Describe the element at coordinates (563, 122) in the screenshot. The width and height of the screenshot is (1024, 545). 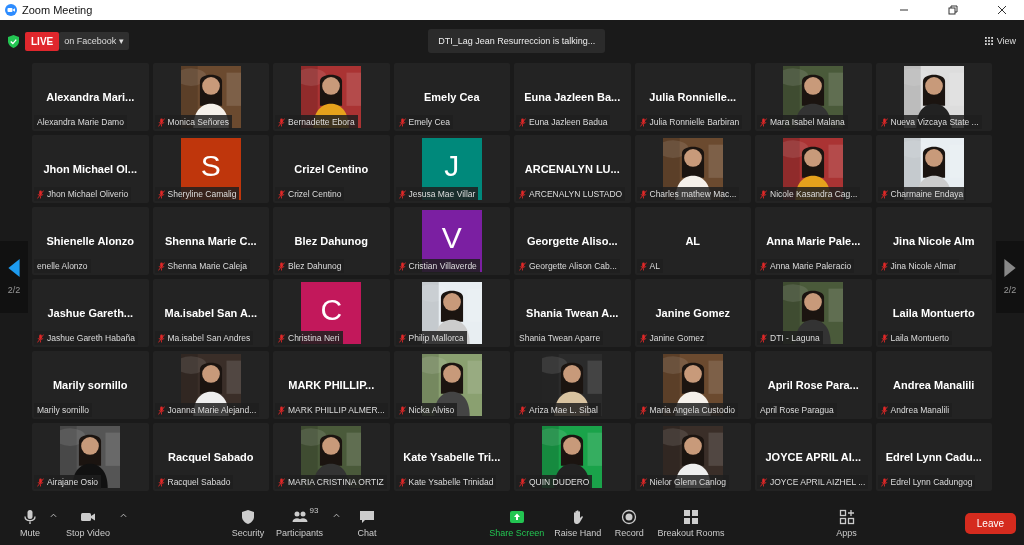
I see `participant-label: Euna Jazleen Badua` at that location.